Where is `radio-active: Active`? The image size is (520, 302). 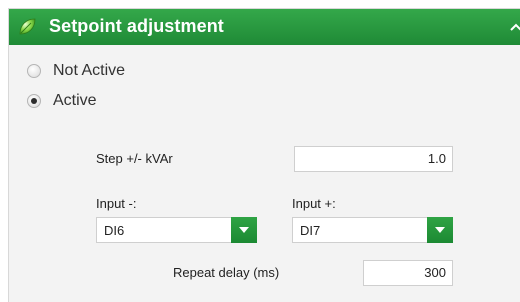 radio-active: Active is located at coordinates (62, 101).